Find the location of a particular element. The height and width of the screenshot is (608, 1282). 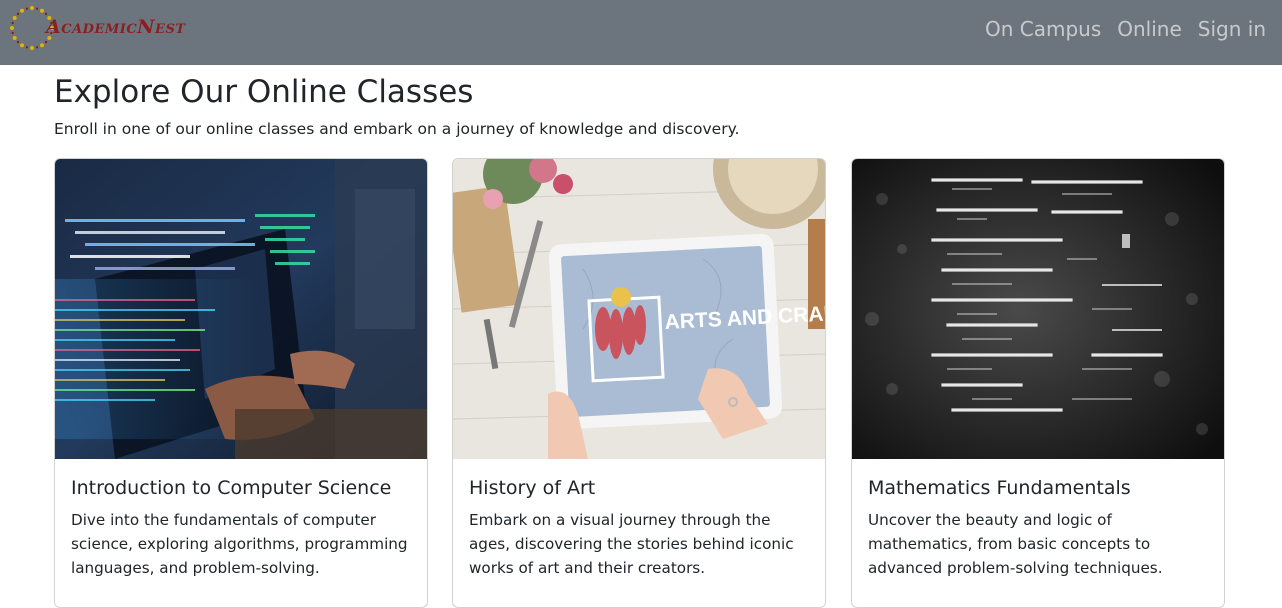

card-title: History of Art is located at coordinates (532, 488).